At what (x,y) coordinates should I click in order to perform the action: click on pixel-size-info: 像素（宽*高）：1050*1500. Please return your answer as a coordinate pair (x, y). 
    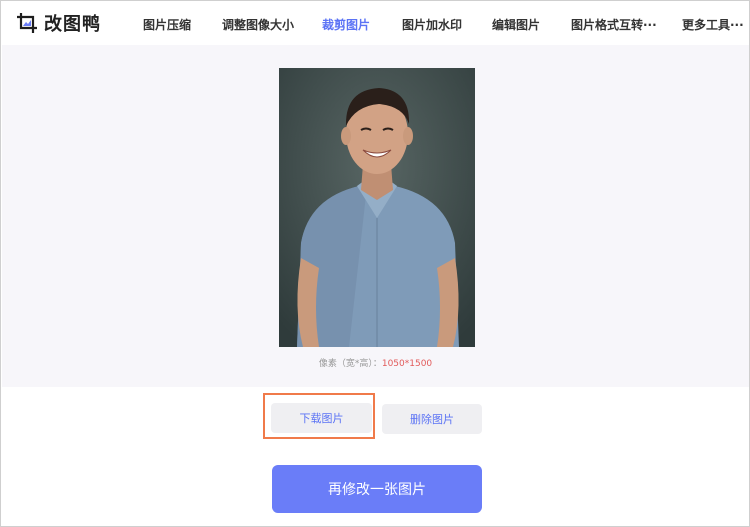
    Looking at the image, I should click on (375, 362).